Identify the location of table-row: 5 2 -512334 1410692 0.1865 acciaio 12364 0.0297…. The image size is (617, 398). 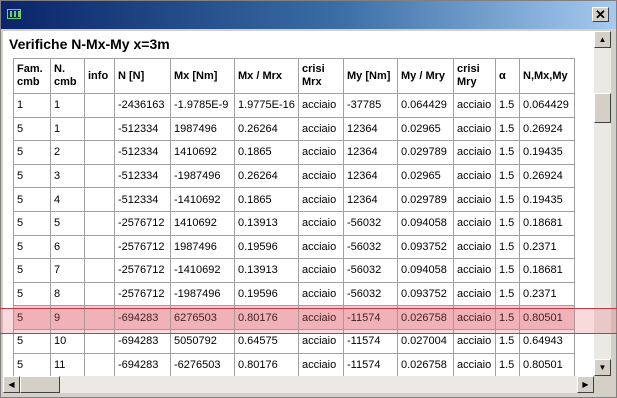
(294, 152).